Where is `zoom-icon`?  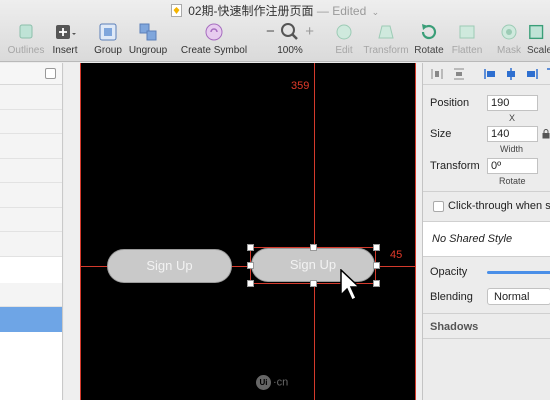
zoom-icon is located at coordinates (290, 32).